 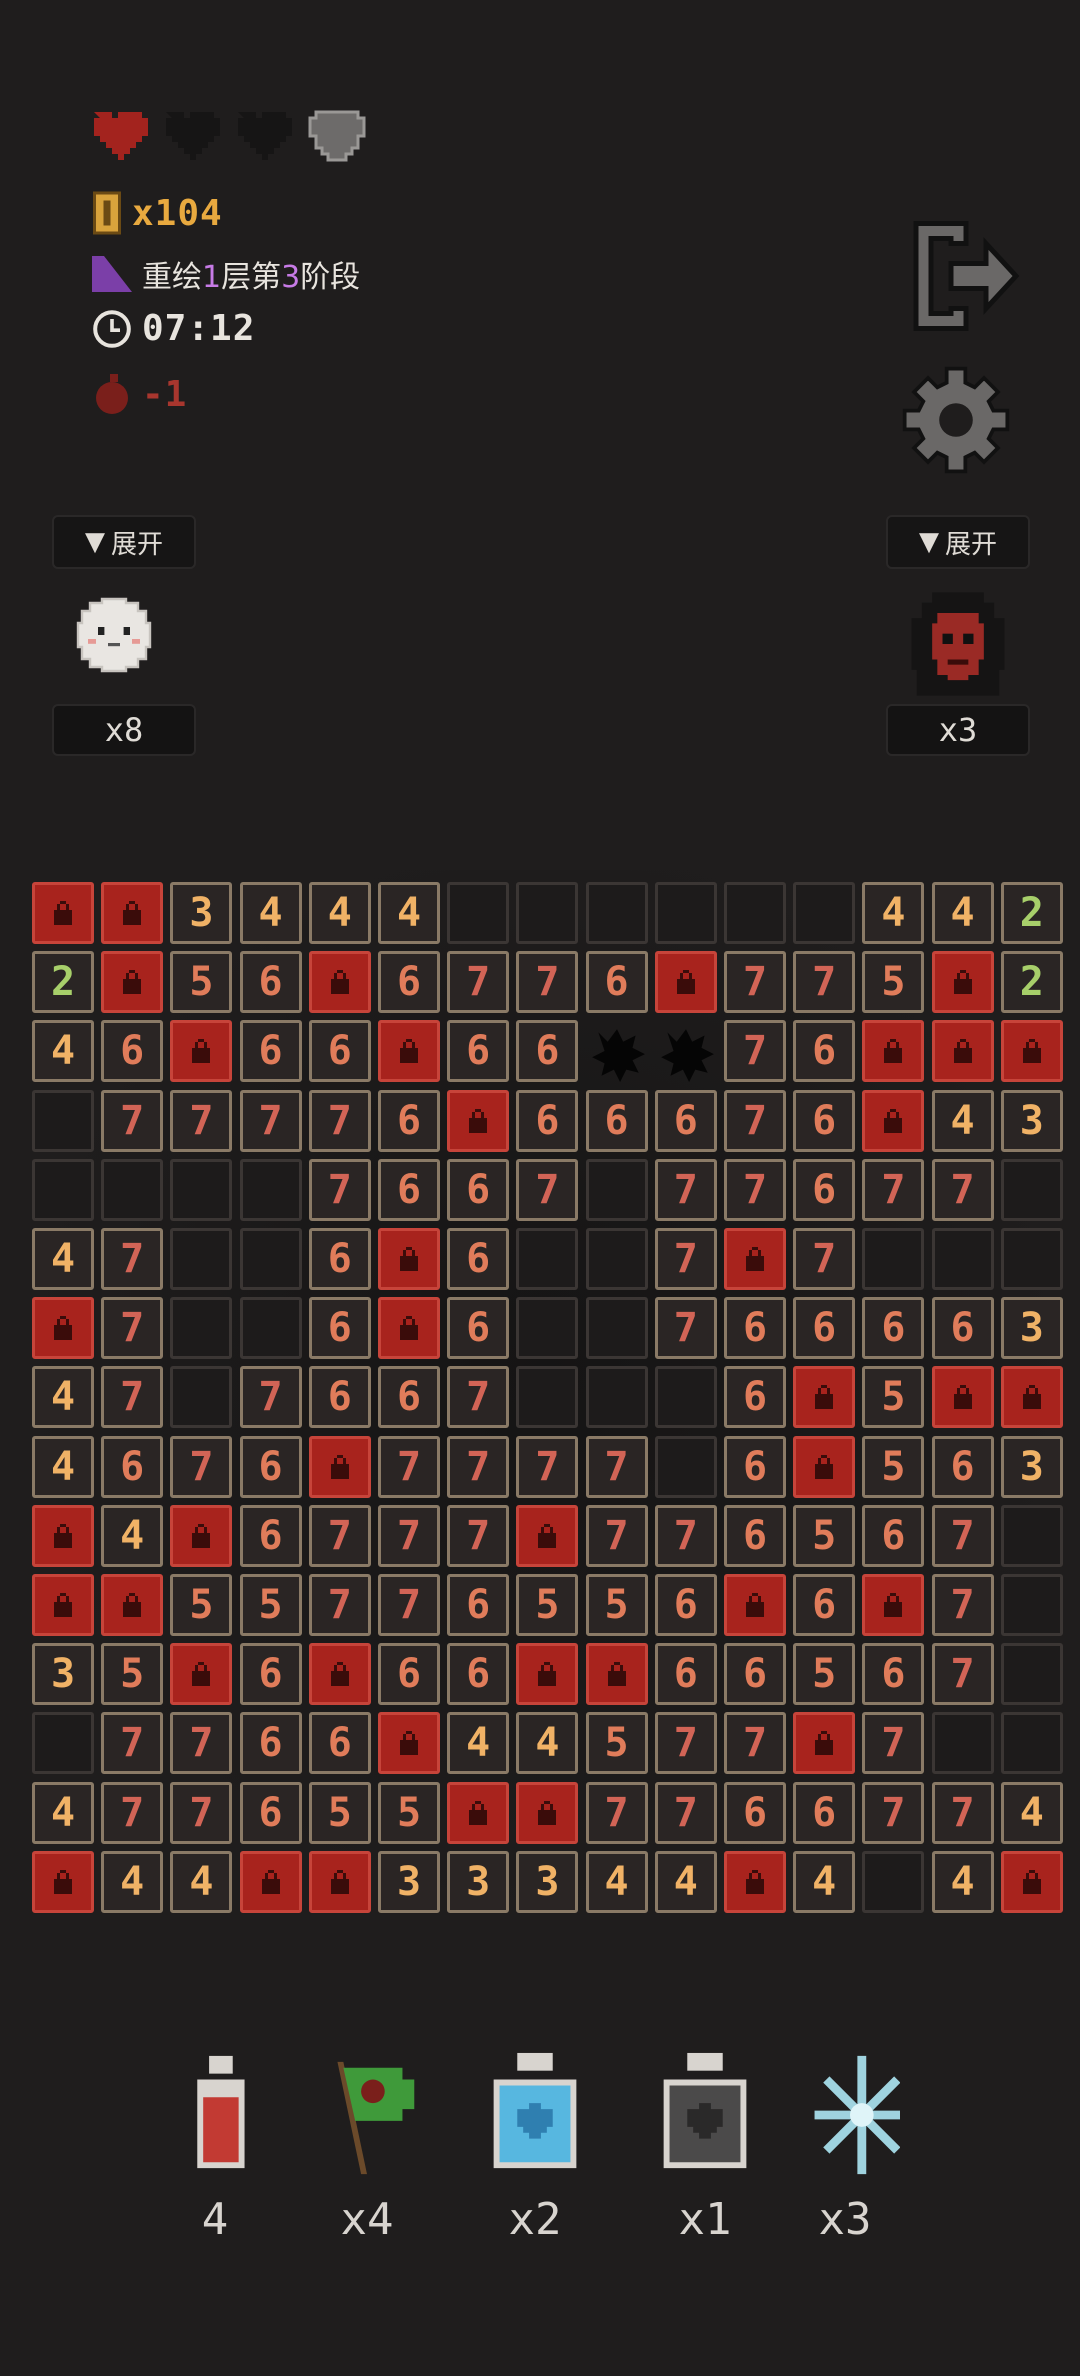 What do you see at coordinates (958, 644) in the screenshot?
I see `hooded-skull-avatar` at bounding box center [958, 644].